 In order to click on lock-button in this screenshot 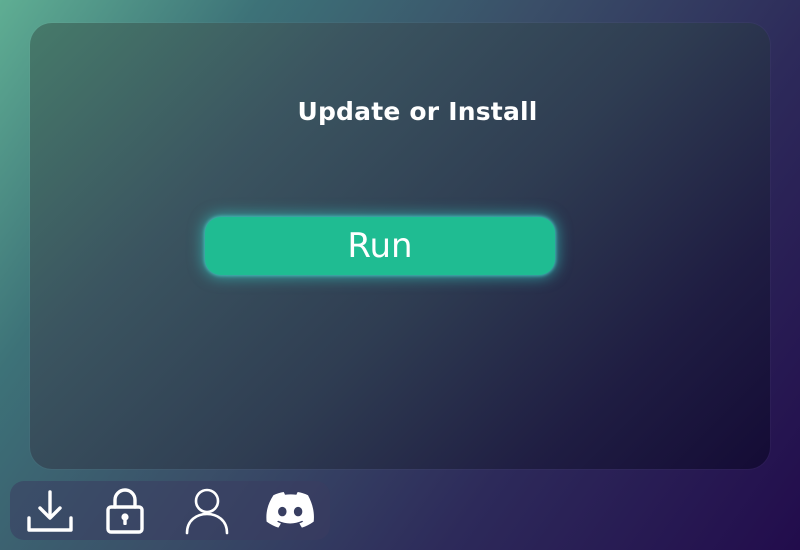, I will do `click(125, 510)`.